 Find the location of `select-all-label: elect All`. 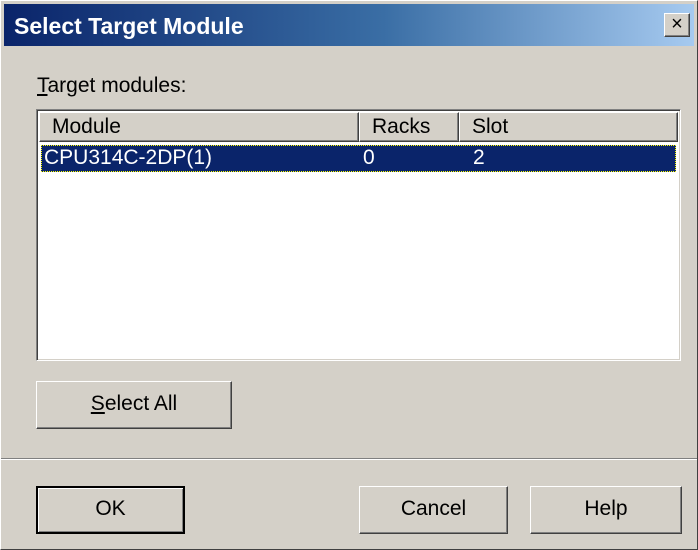

select-all-label: elect All is located at coordinates (141, 403).